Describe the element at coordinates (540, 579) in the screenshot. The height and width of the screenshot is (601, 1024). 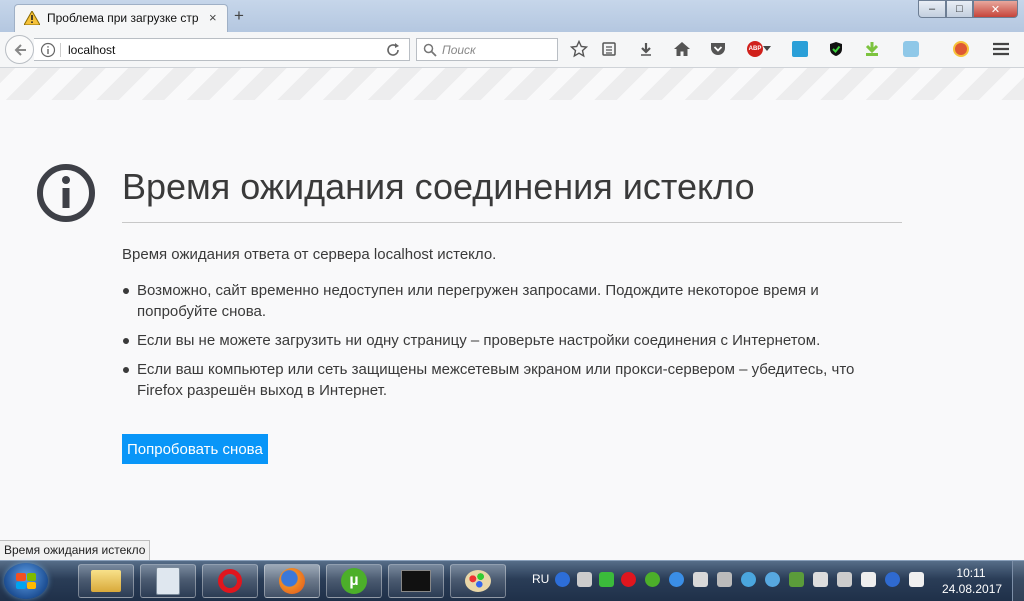
I see `language-indicator: RU` at that location.